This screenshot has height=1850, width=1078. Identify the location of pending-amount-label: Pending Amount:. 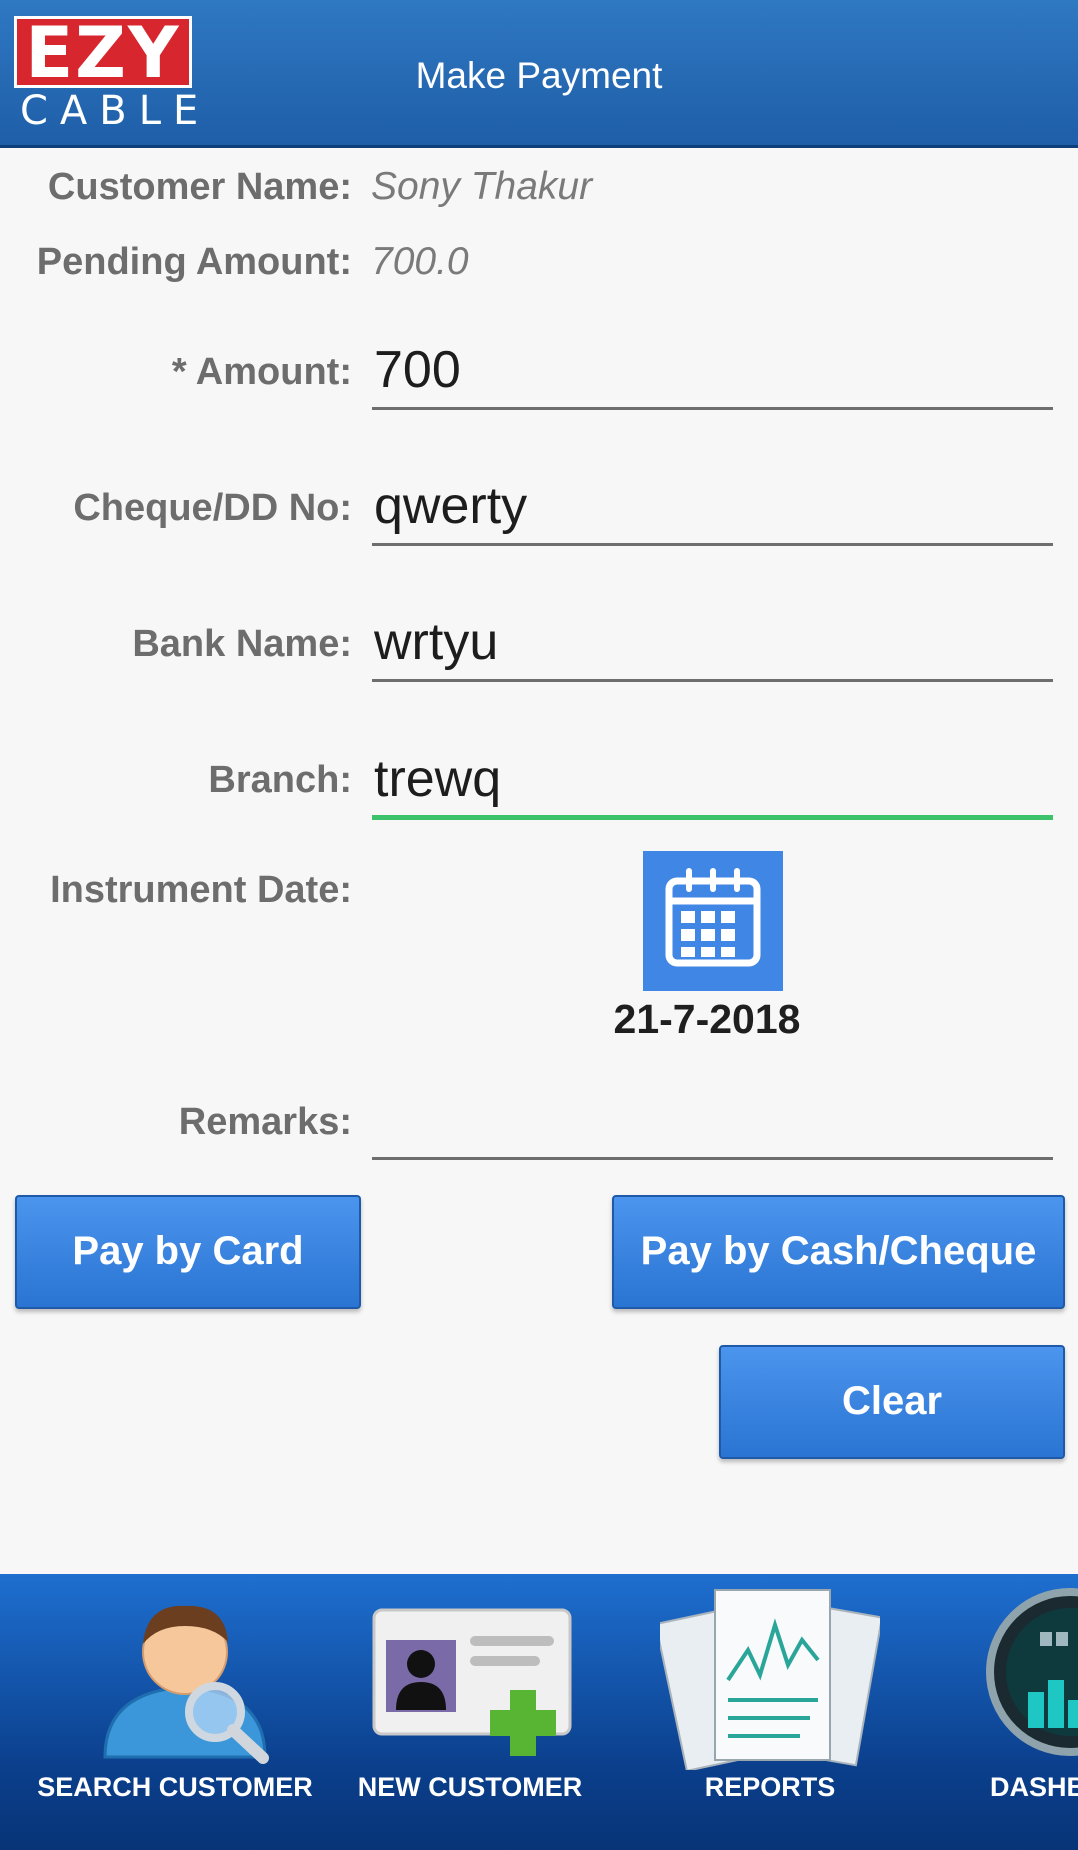
(194, 262).